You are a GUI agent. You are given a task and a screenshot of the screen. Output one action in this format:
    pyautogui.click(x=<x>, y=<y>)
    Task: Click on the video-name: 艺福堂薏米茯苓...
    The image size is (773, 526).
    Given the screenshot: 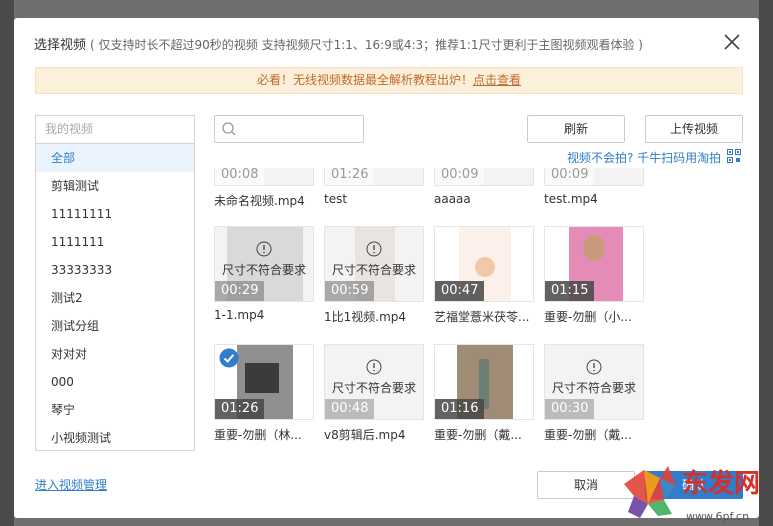 What is the action you would take?
    pyautogui.click(x=482, y=317)
    